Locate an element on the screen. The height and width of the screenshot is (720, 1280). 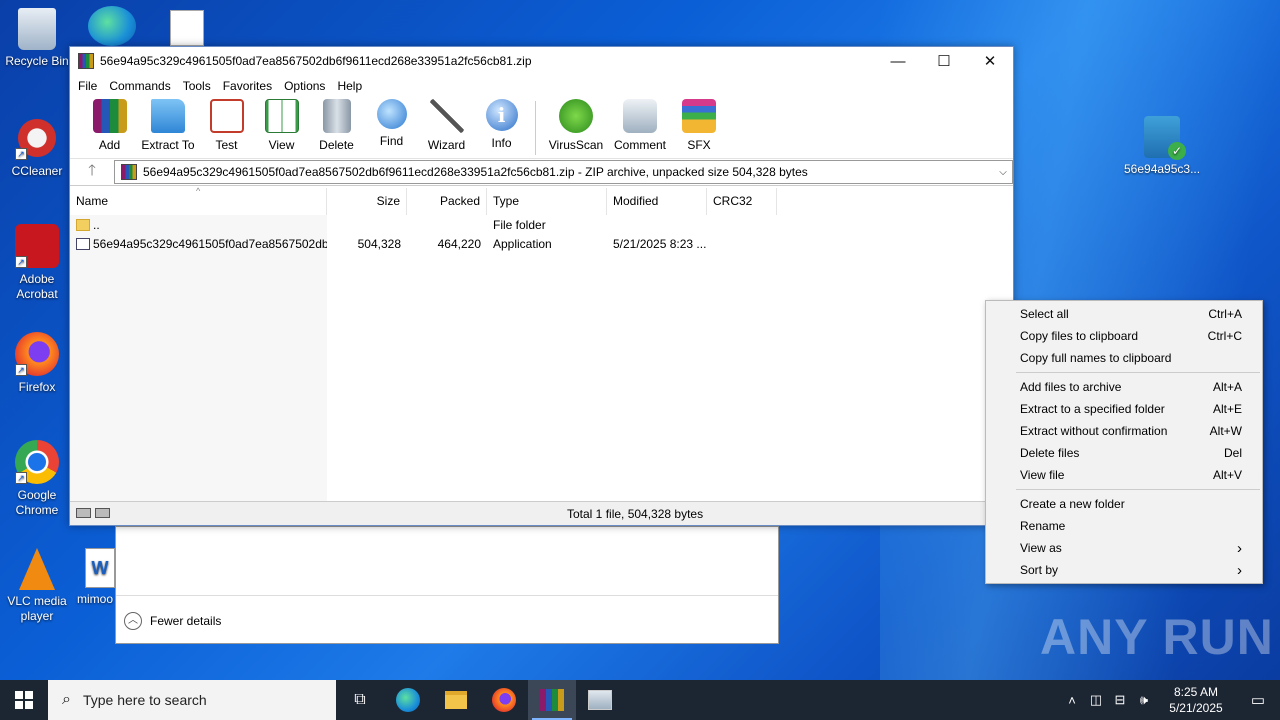
dialog-footer: ︿ Fewer details is located at coordinates (447, 619).